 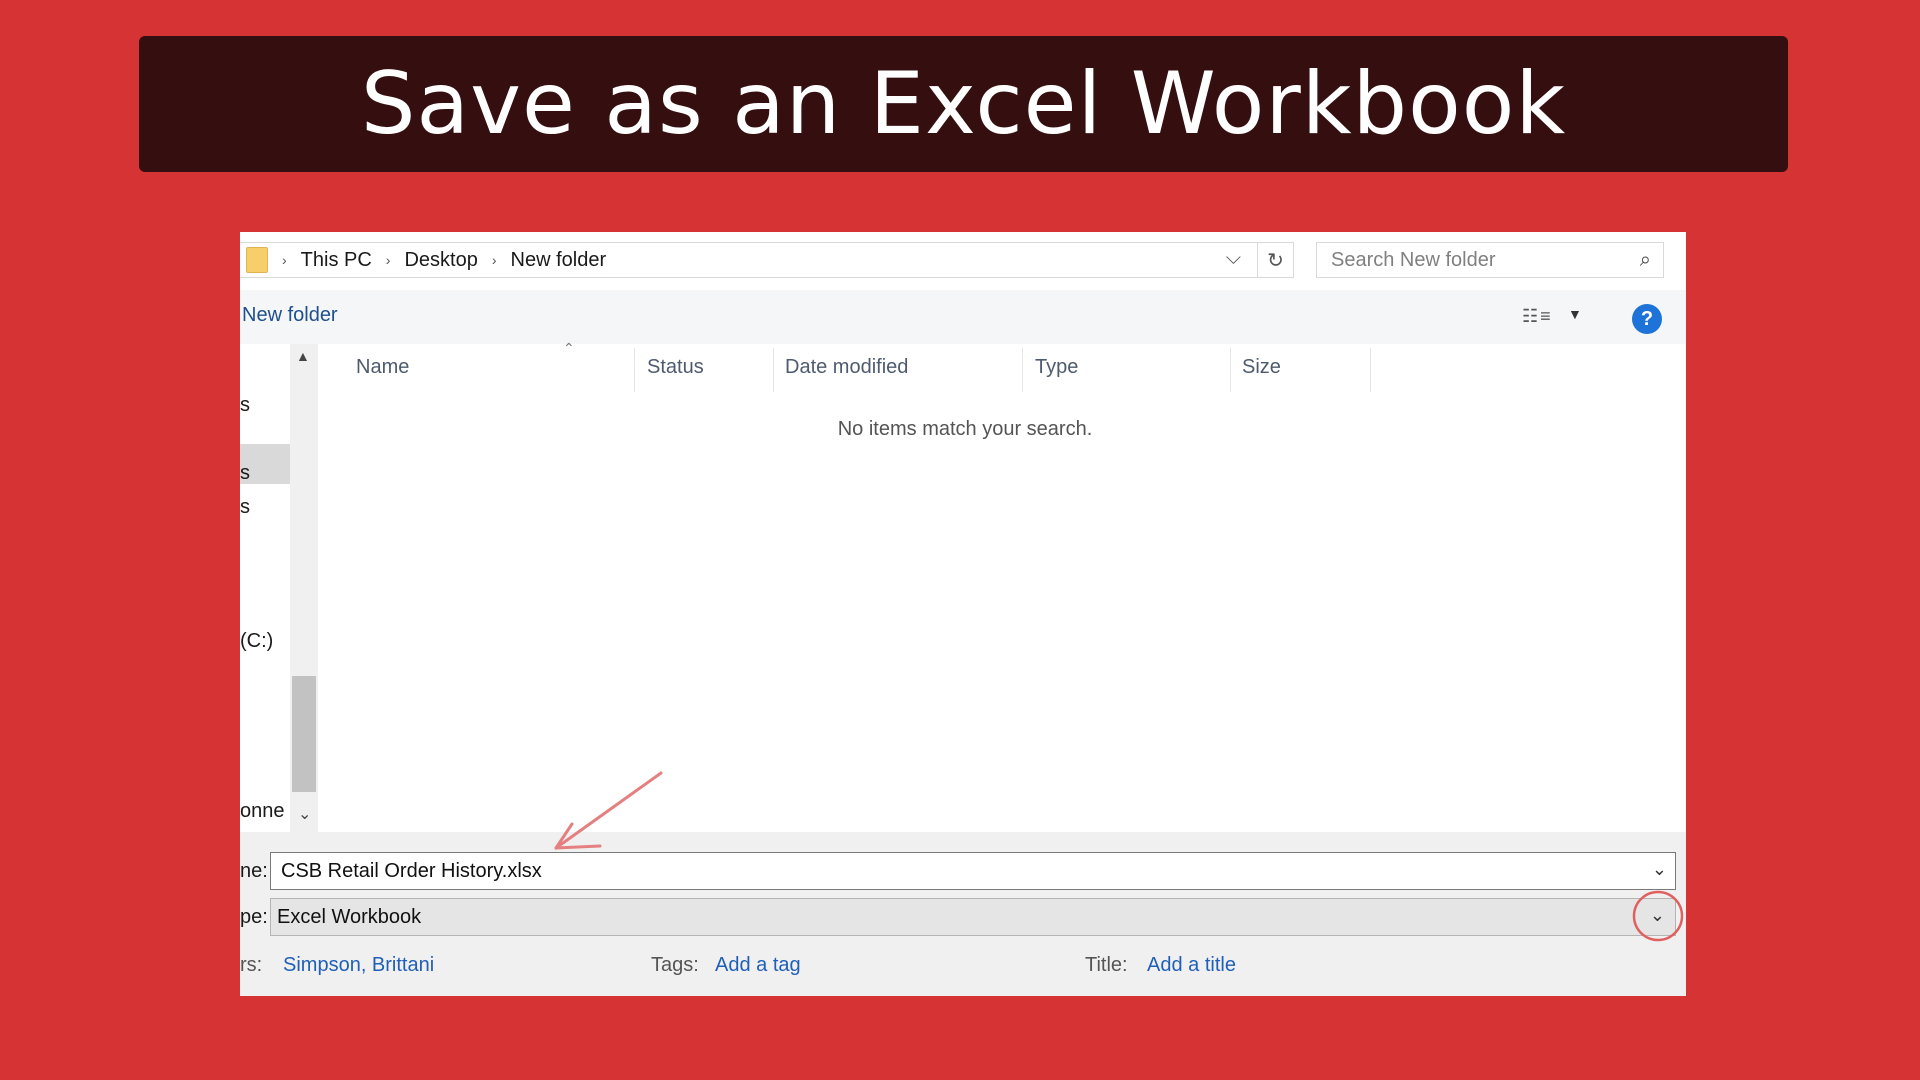 I want to click on filename-field: ⌄, so click(x=973, y=871).